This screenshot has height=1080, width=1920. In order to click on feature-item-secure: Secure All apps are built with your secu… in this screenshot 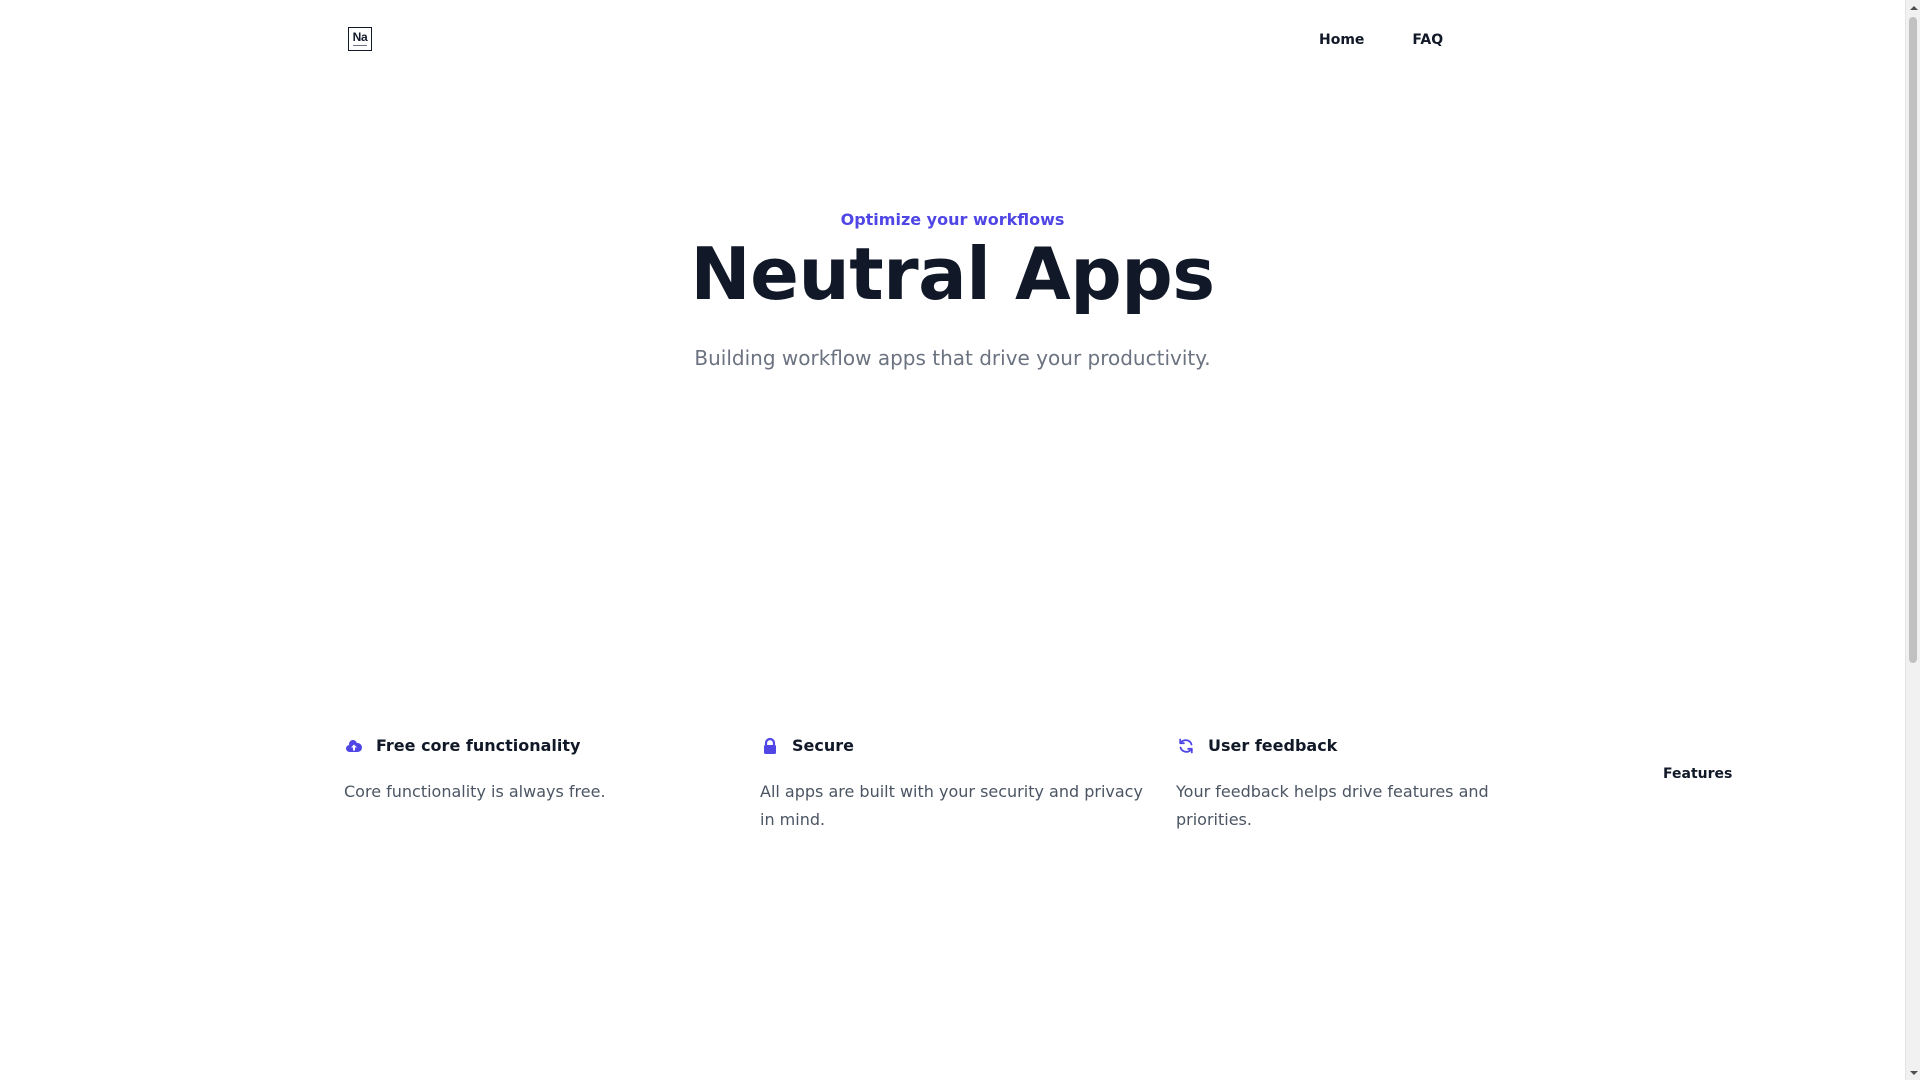, I will do `click(968, 784)`.